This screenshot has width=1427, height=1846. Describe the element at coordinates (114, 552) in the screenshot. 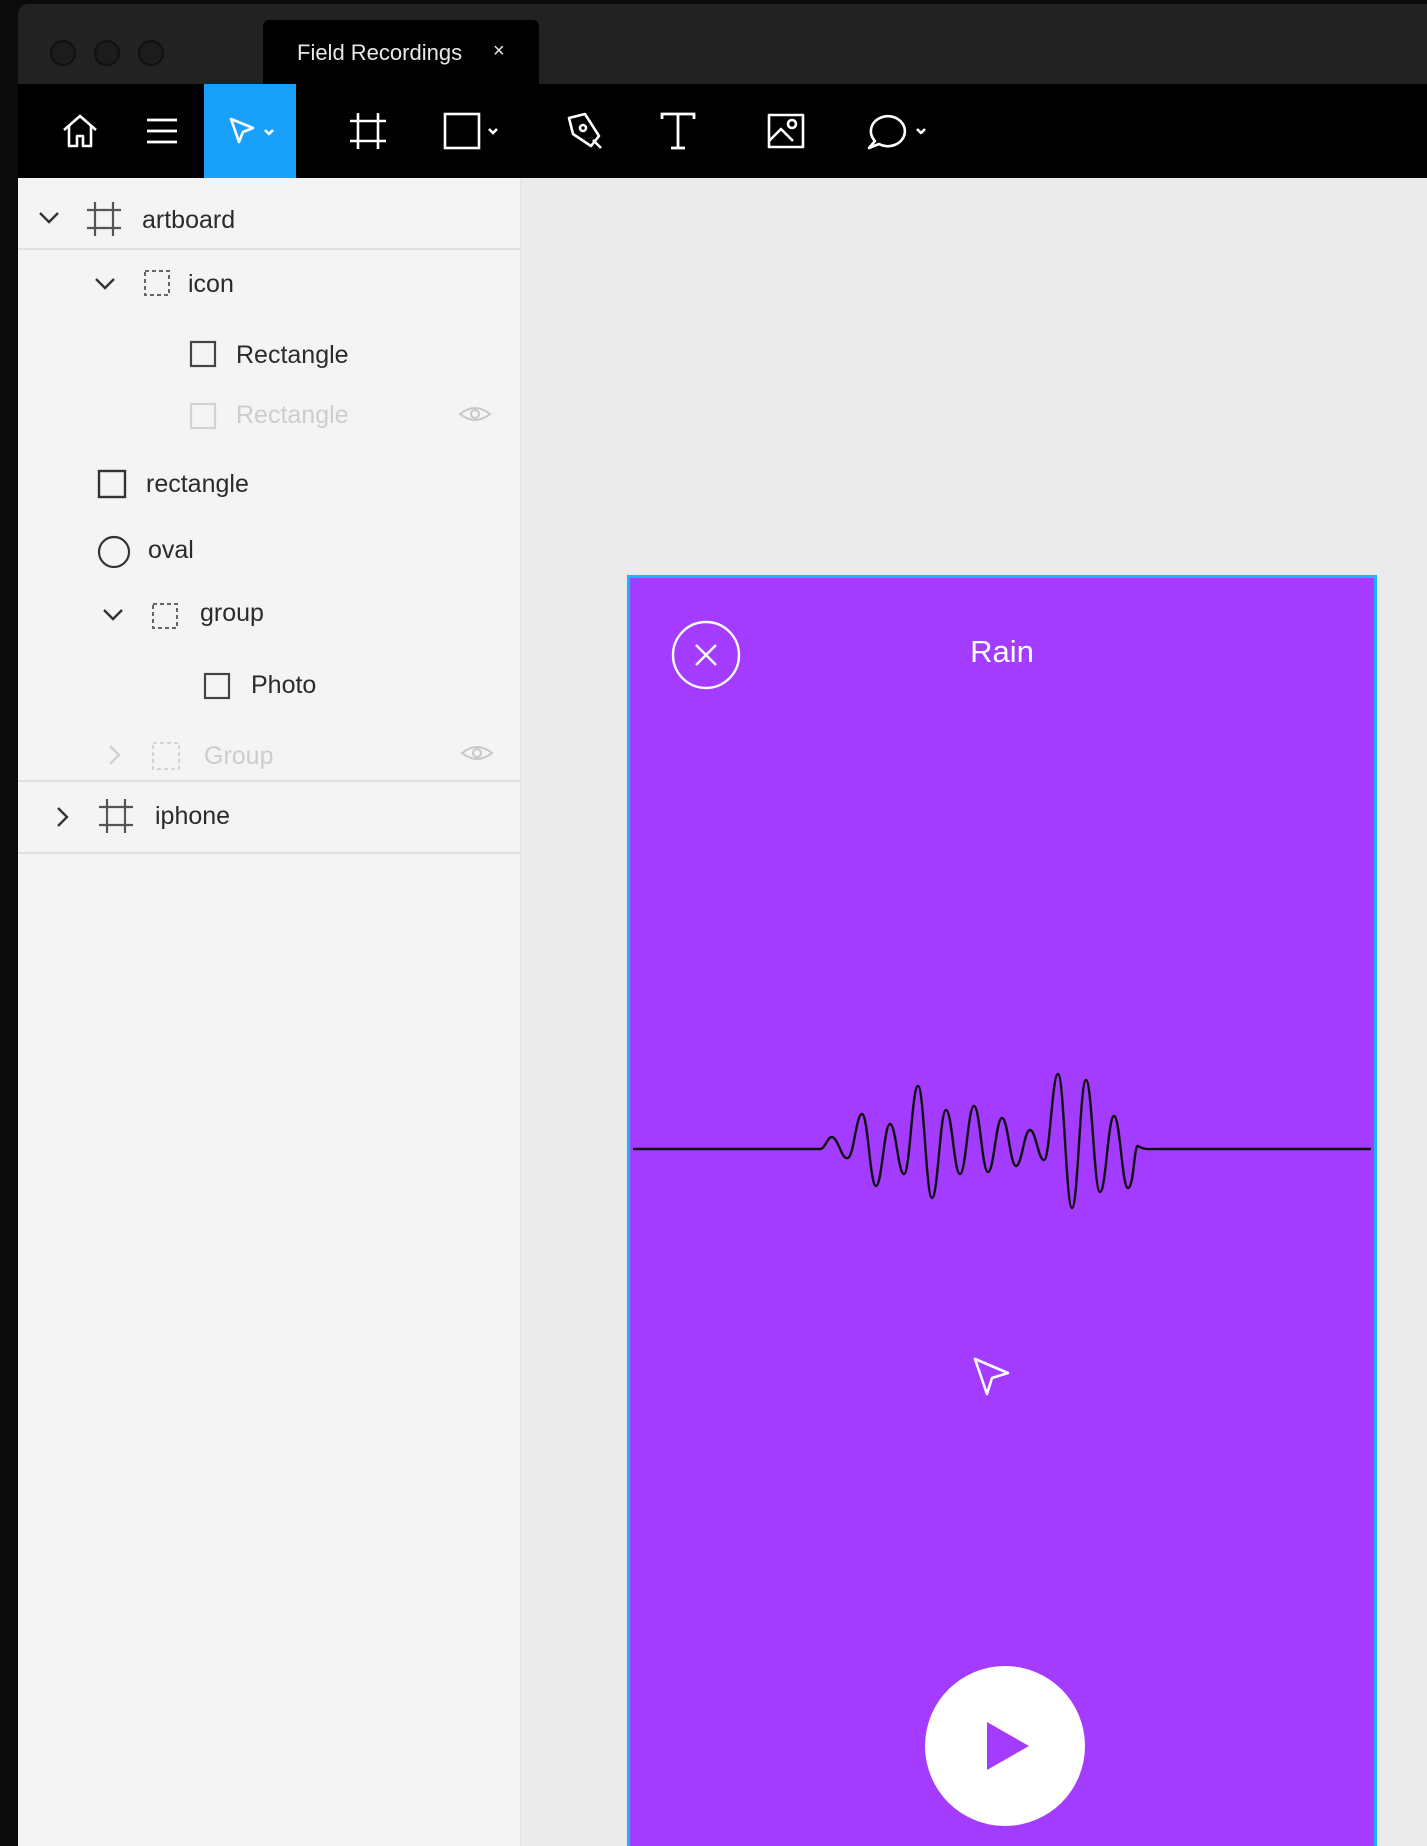

I see `ellipse-icon` at that location.